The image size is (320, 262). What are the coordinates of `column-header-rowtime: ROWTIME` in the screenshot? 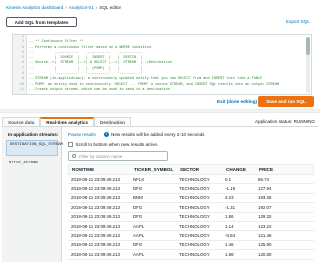 It's located at (100, 169).